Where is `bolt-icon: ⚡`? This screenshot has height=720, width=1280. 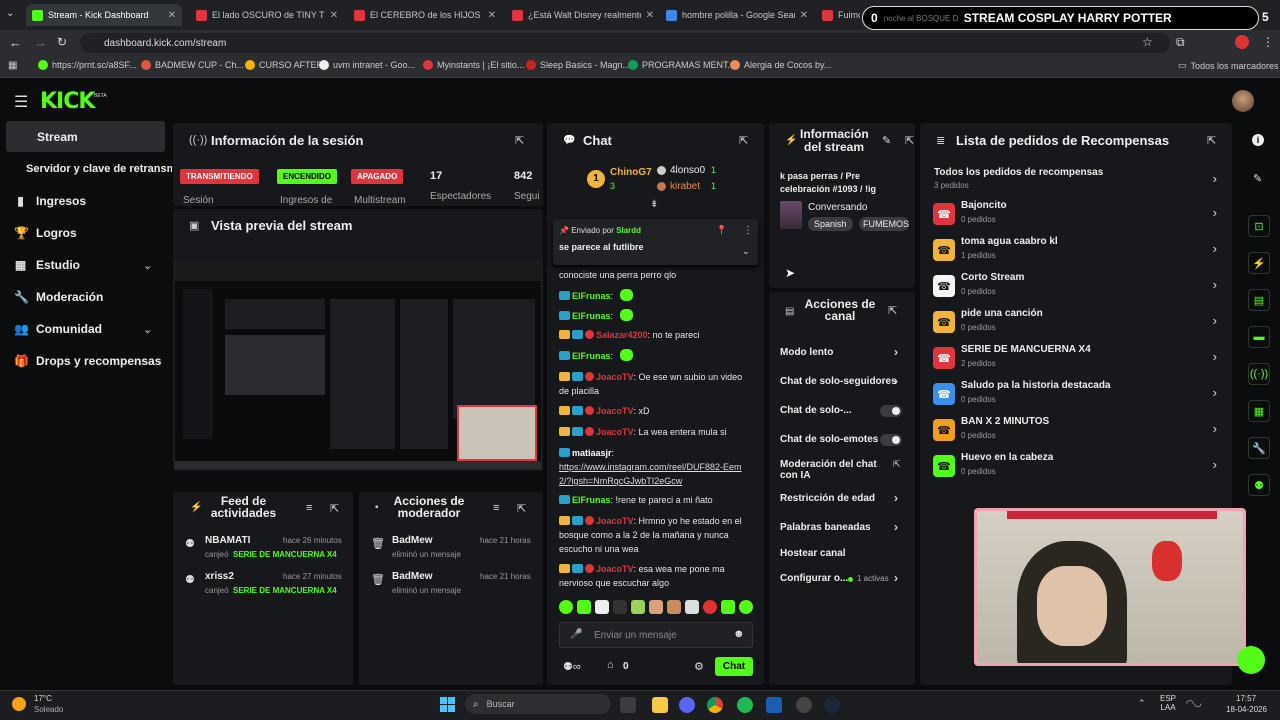
bolt-icon: ⚡ is located at coordinates (1259, 263).